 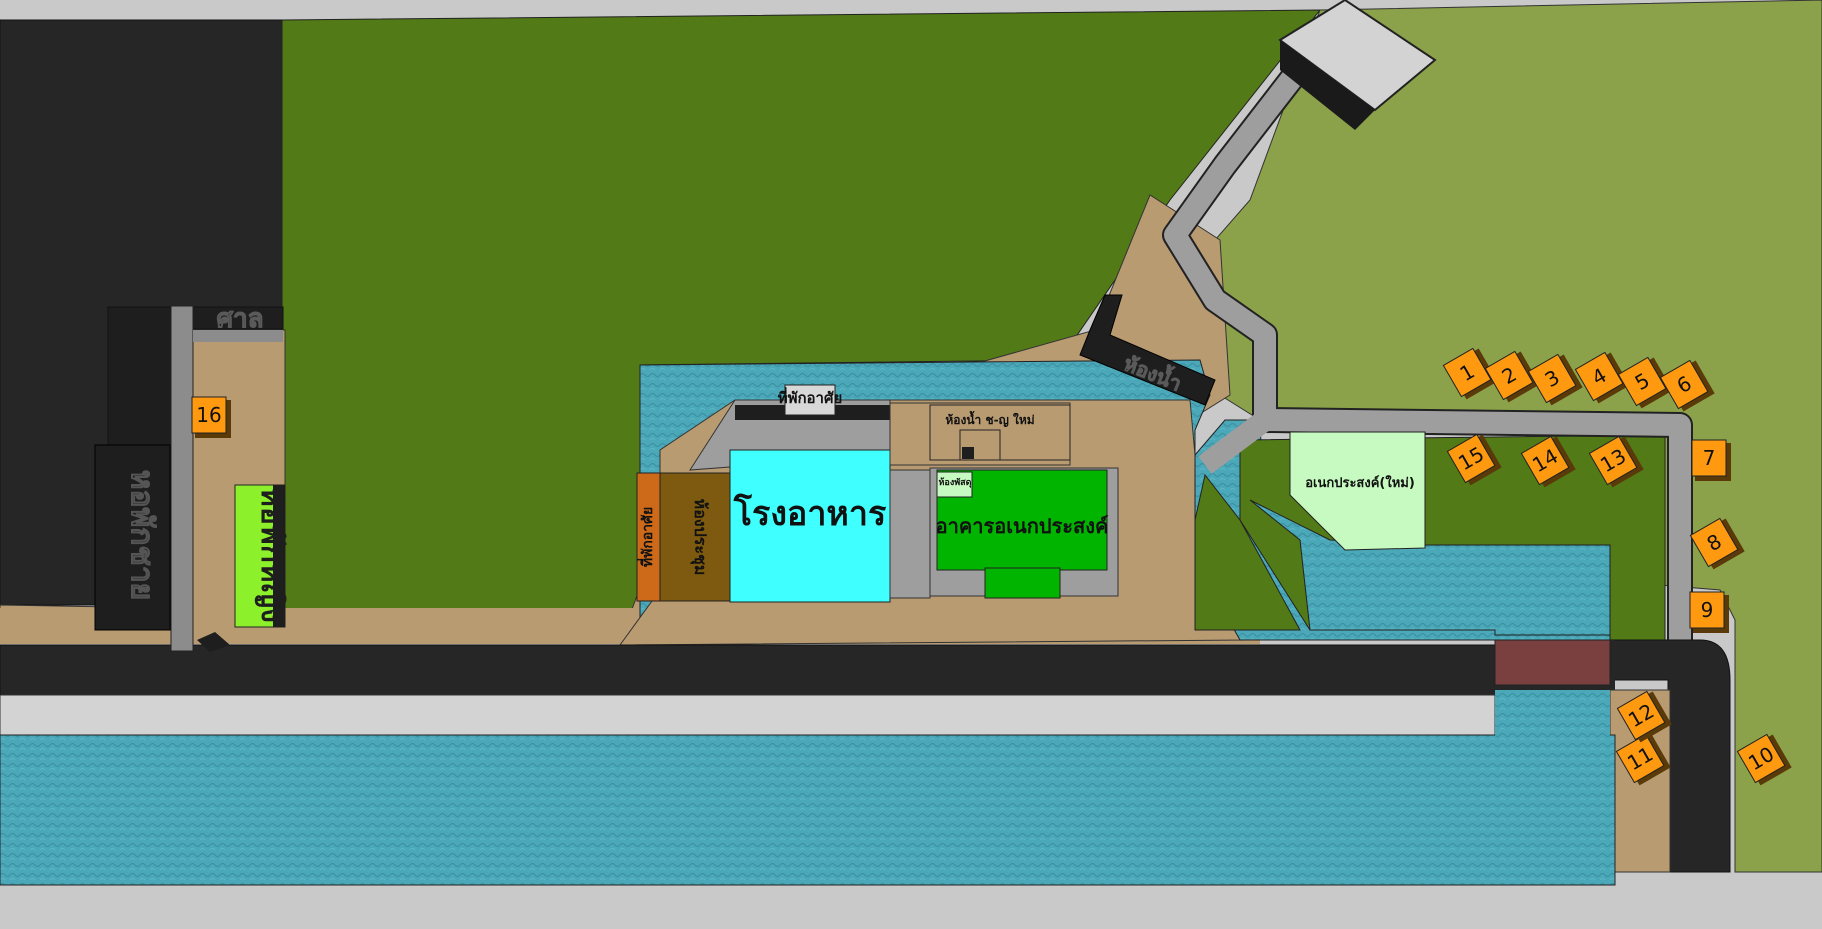 What do you see at coordinates (646, 537) in the screenshot?
I see `label-shrine-side: ที่พักอาศัย` at bounding box center [646, 537].